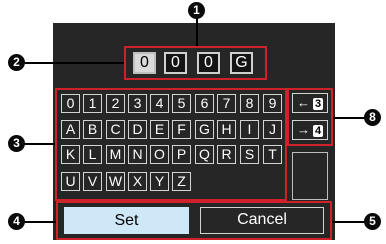 This screenshot has height=244, width=386. Describe the element at coordinates (115, 103) in the screenshot. I see `key-2: 2` at that location.